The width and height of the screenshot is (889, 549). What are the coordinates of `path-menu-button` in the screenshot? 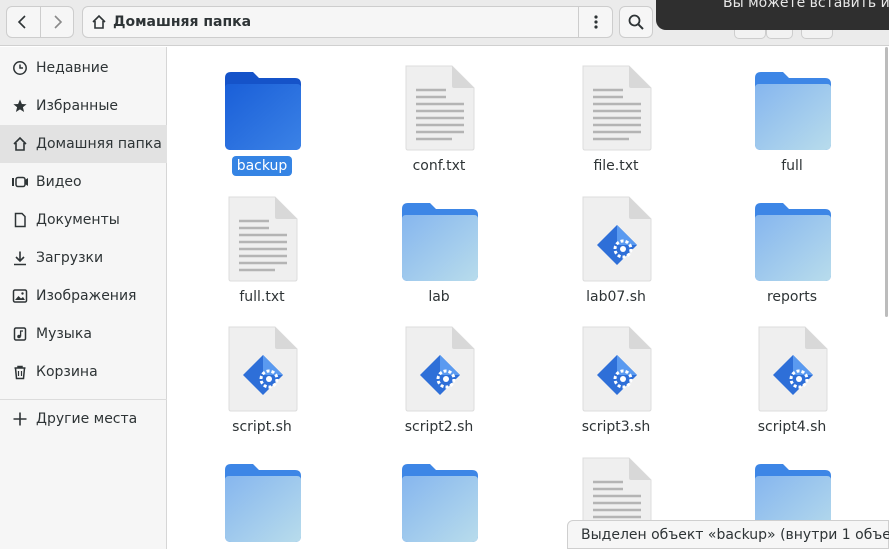 It's located at (595, 22).